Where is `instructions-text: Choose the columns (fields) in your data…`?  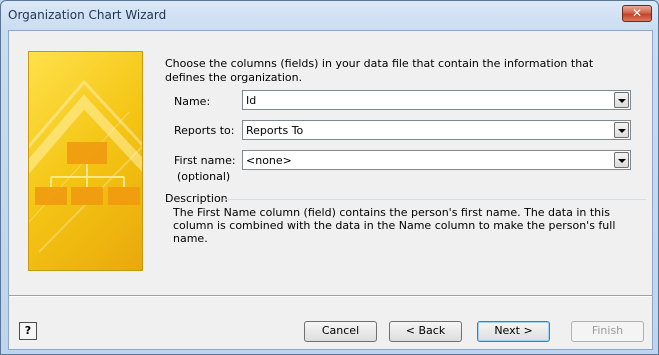 instructions-text: Choose the columns (fields) in your data… is located at coordinates (379, 70).